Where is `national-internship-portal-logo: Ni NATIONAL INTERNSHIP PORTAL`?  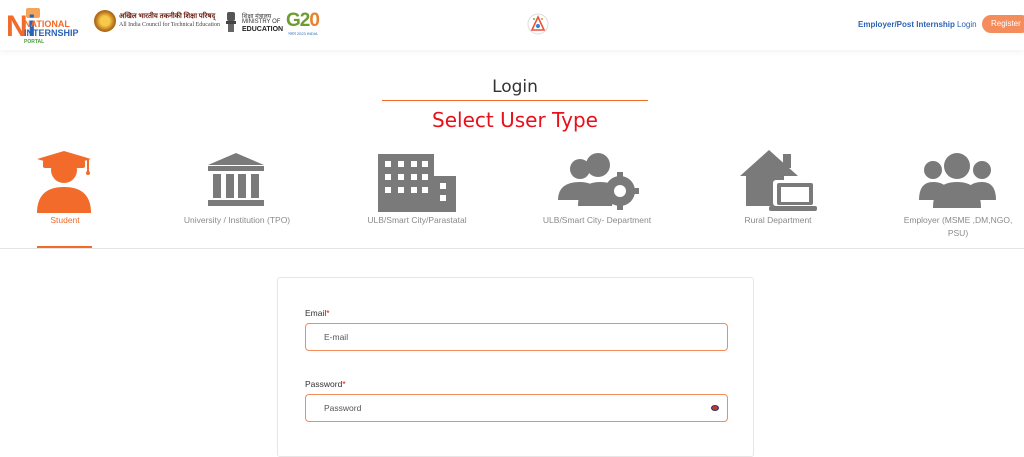 national-internship-portal-logo: Ni NATIONAL INTERNSHIP PORTAL is located at coordinates (46, 26).